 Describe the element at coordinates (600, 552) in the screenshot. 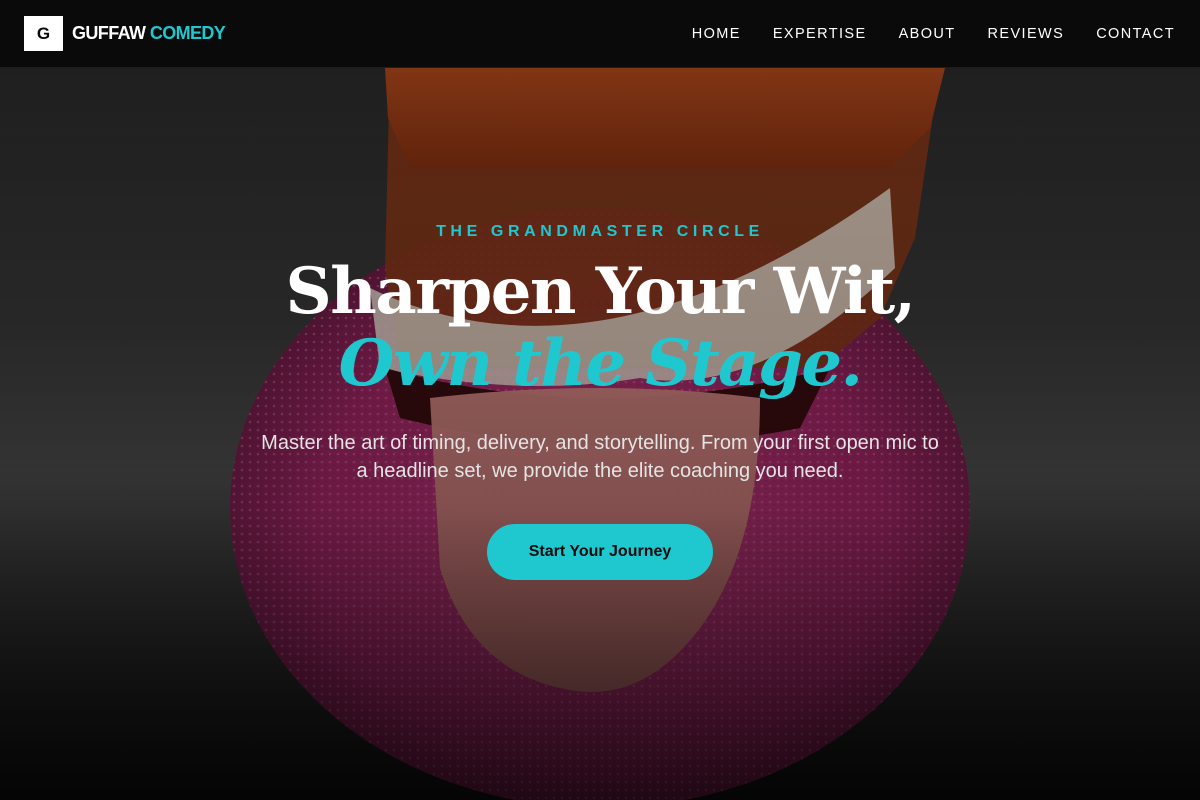

I see `start-journey-button: Start Your Journey` at that location.